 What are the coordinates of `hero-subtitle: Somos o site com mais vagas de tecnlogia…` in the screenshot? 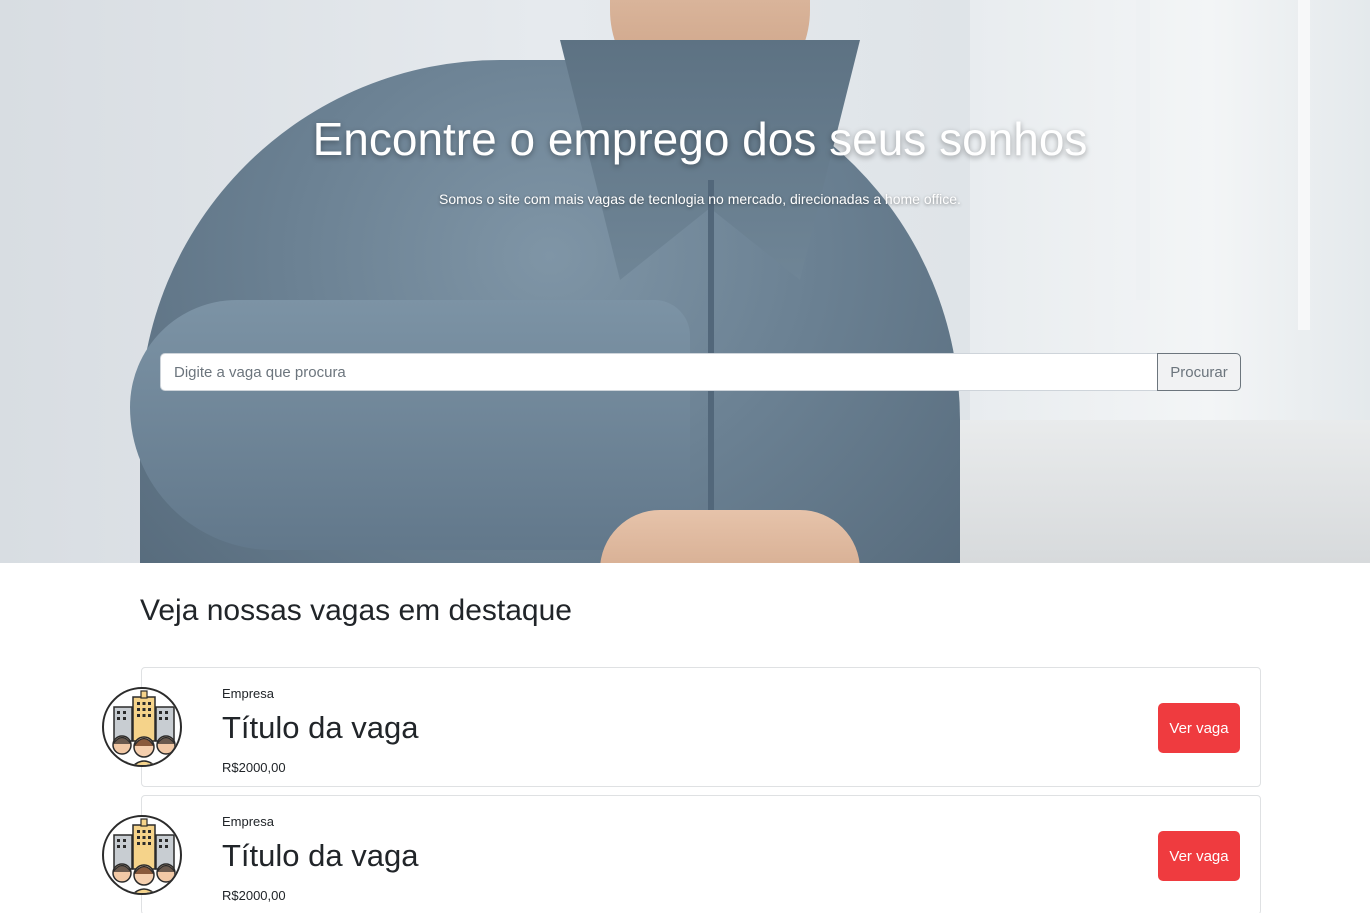 It's located at (700, 199).